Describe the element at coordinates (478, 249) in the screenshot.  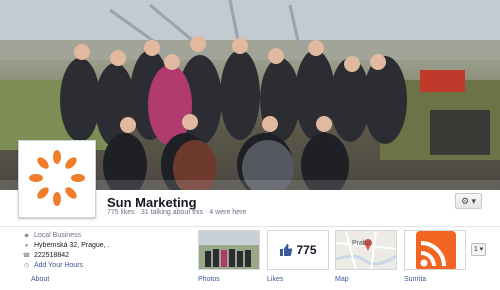
I see `more-apps-dropdown: 1 ▾` at that location.